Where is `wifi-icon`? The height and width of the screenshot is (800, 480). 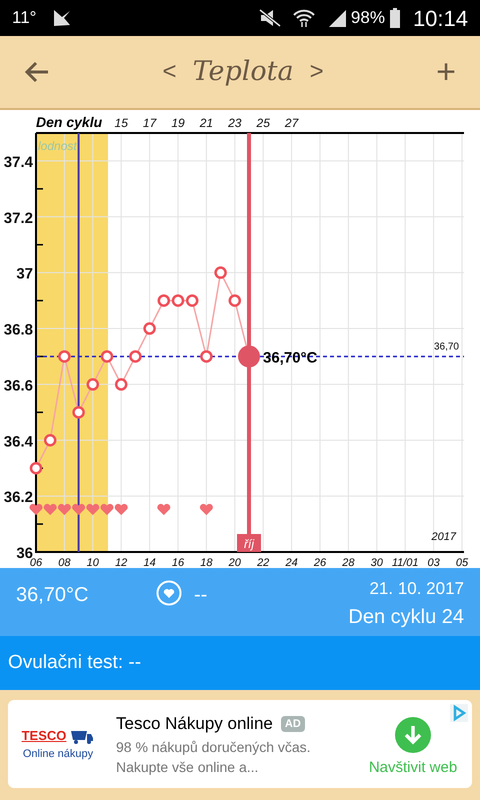
wifi-icon is located at coordinates (303, 18).